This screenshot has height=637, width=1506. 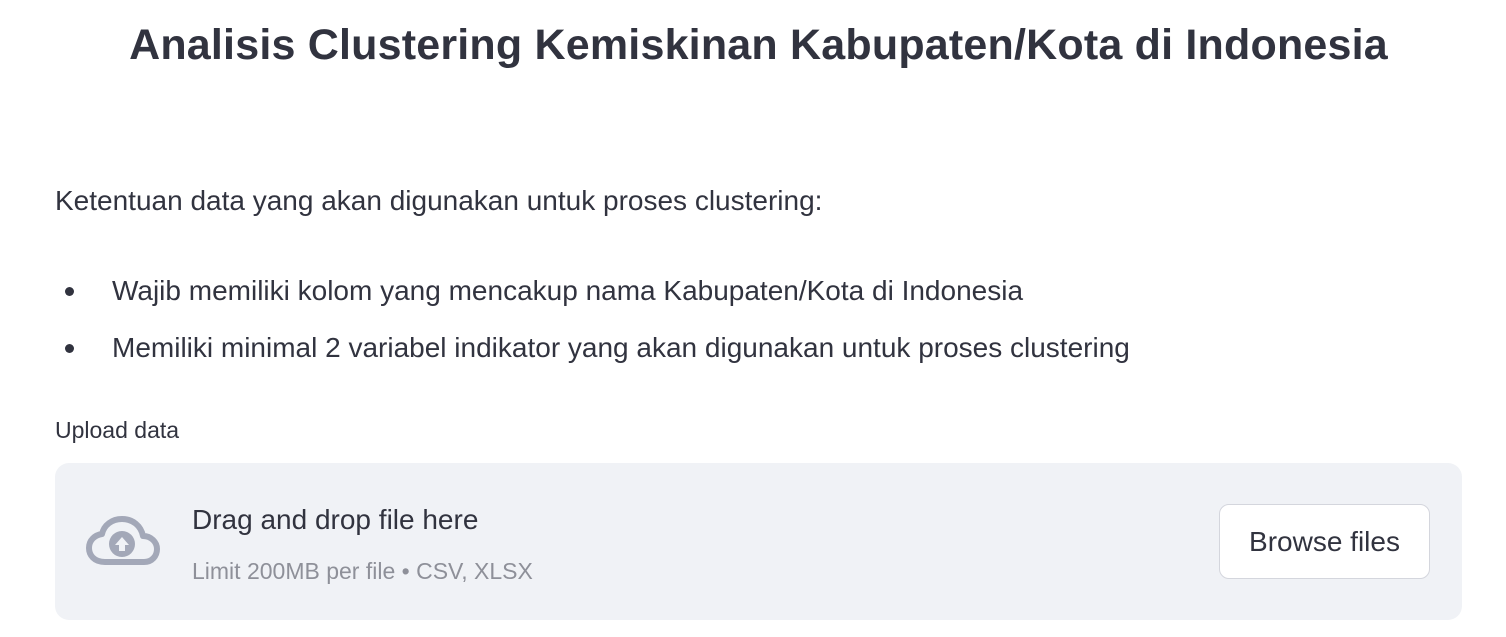 I want to click on dropzone-limit-text: Limit 200MB per file • CSV, XLSX, so click(x=362, y=571).